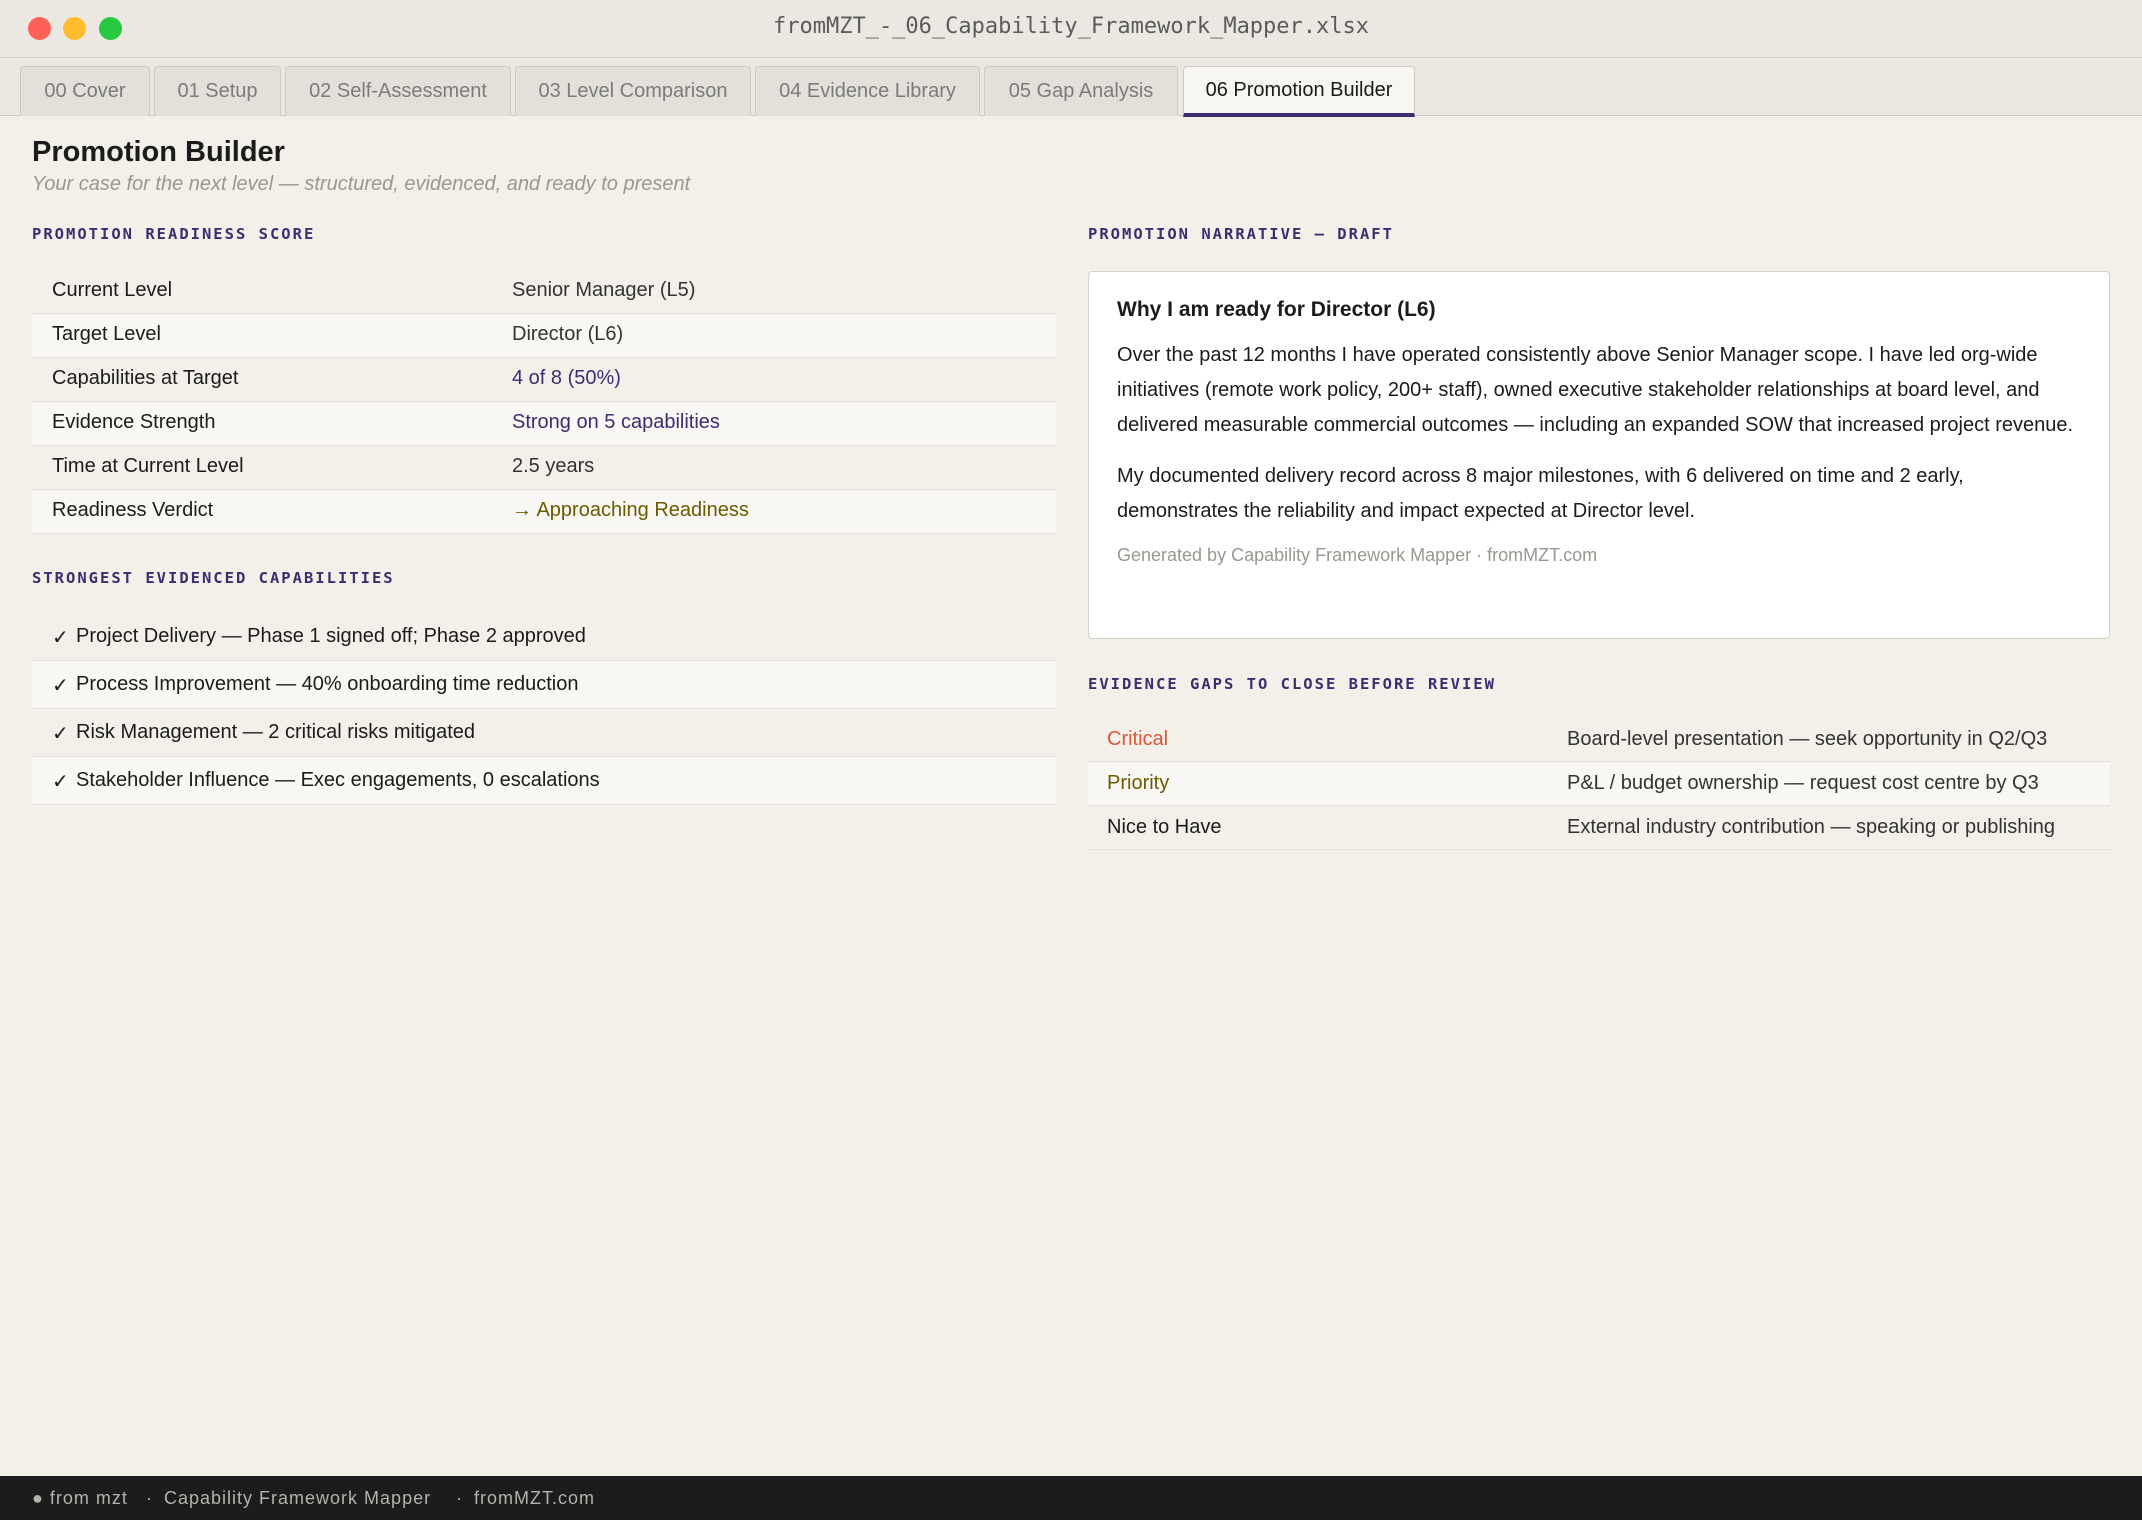  I want to click on tab-05-gap-analysis: 05 Gap Analysis, so click(1081, 91).